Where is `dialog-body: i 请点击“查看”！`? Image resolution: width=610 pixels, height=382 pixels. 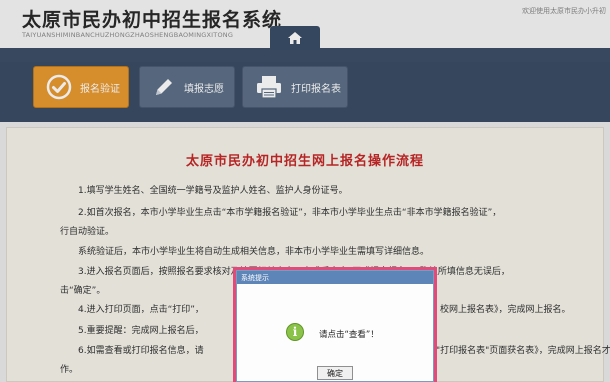 dialog-body: i 请点击“查看”！ is located at coordinates (335, 325).